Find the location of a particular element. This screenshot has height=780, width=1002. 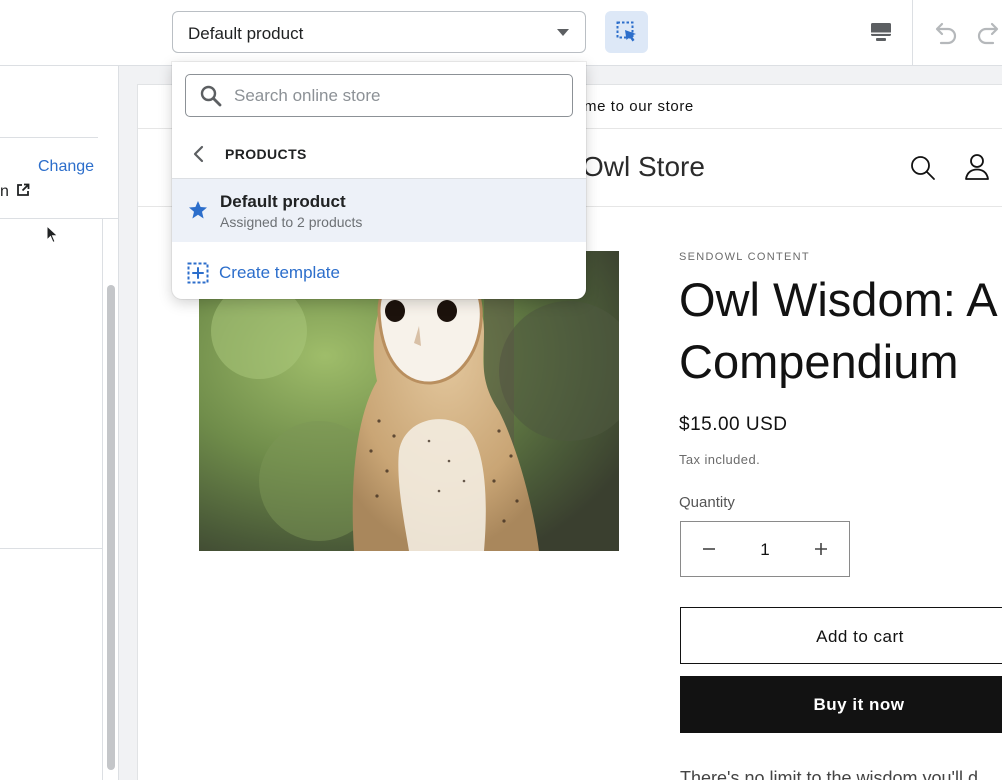

quantity-increase-button is located at coordinates (821, 549).